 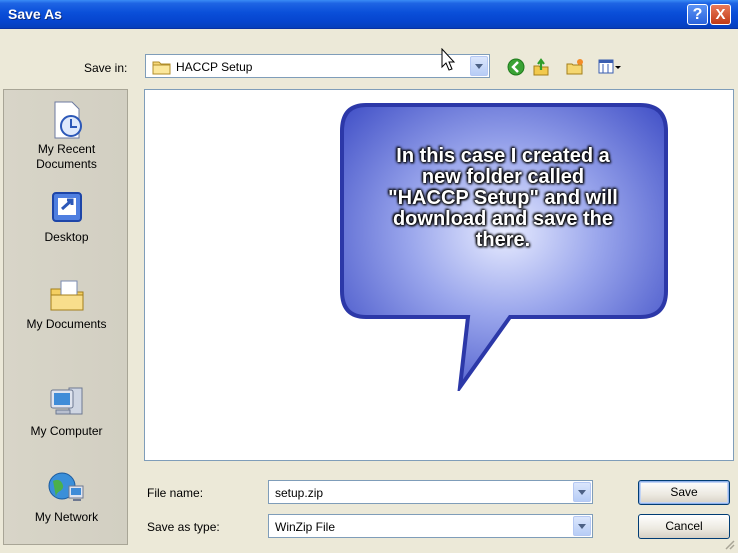 I want to click on place-label-line2: Documents, so click(x=66, y=164).